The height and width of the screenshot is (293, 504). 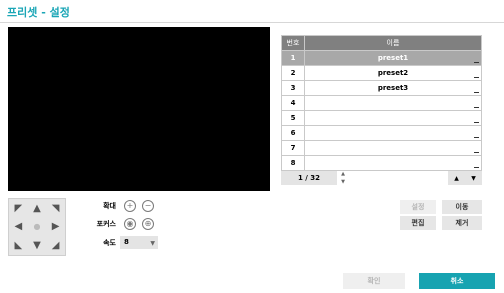 What do you see at coordinates (37, 208) in the screenshot?
I see `arrow-up-icon: ▲` at bounding box center [37, 208].